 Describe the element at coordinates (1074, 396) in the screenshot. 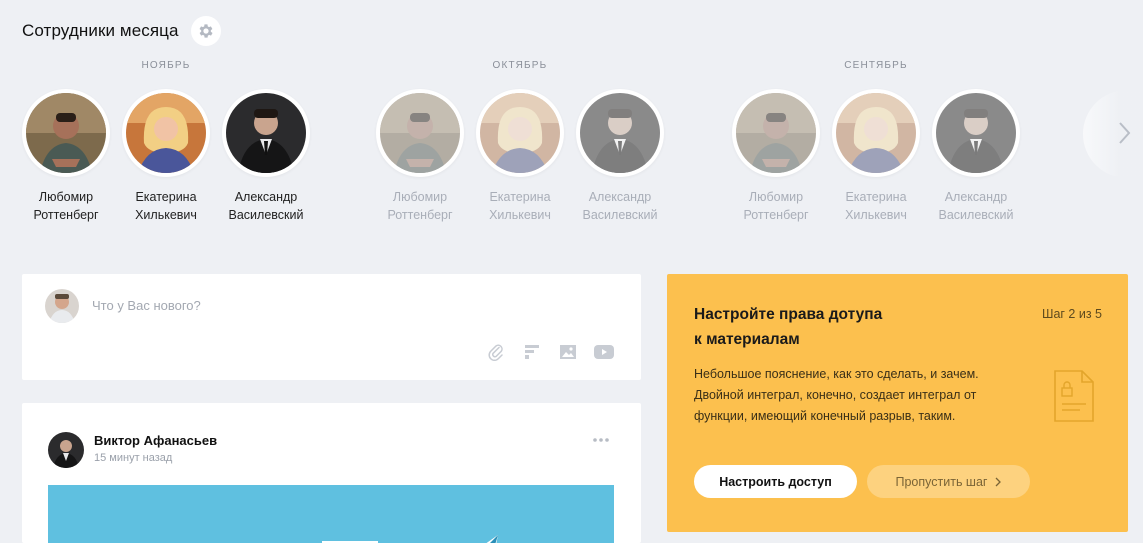

I see `locked-document-icon` at that location.